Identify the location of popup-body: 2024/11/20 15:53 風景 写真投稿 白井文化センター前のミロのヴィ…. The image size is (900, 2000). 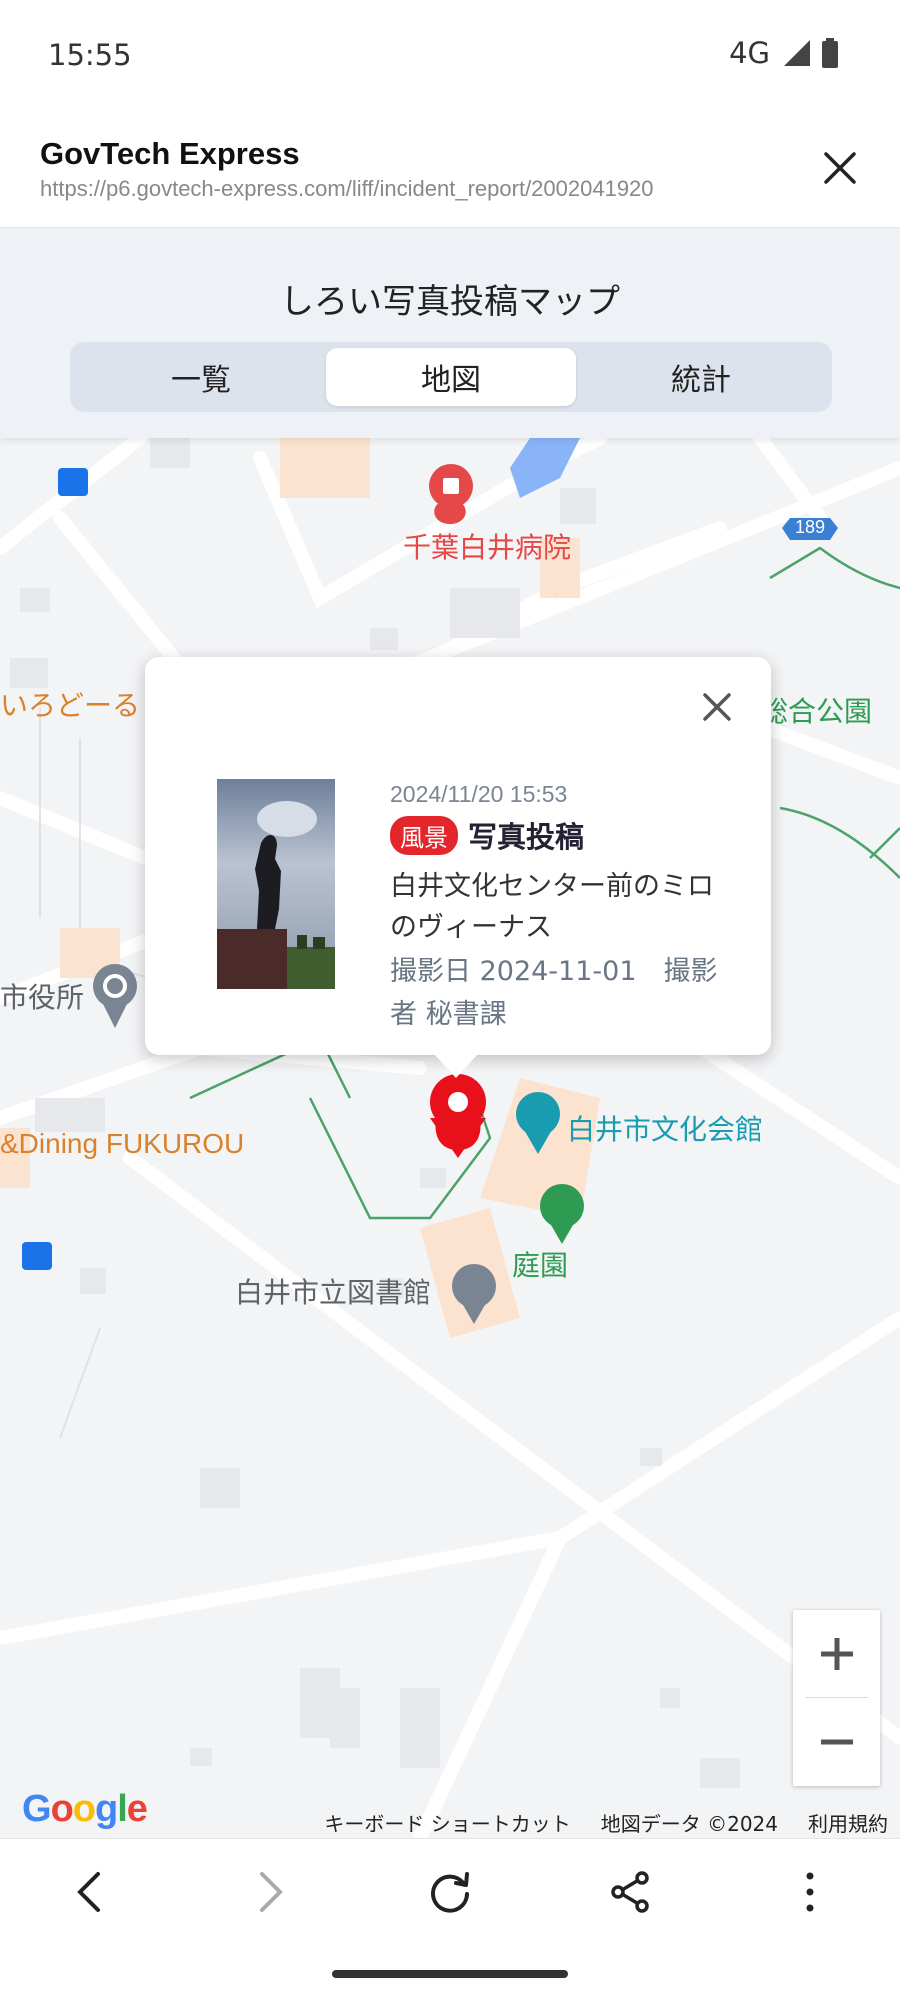
(565, 908).